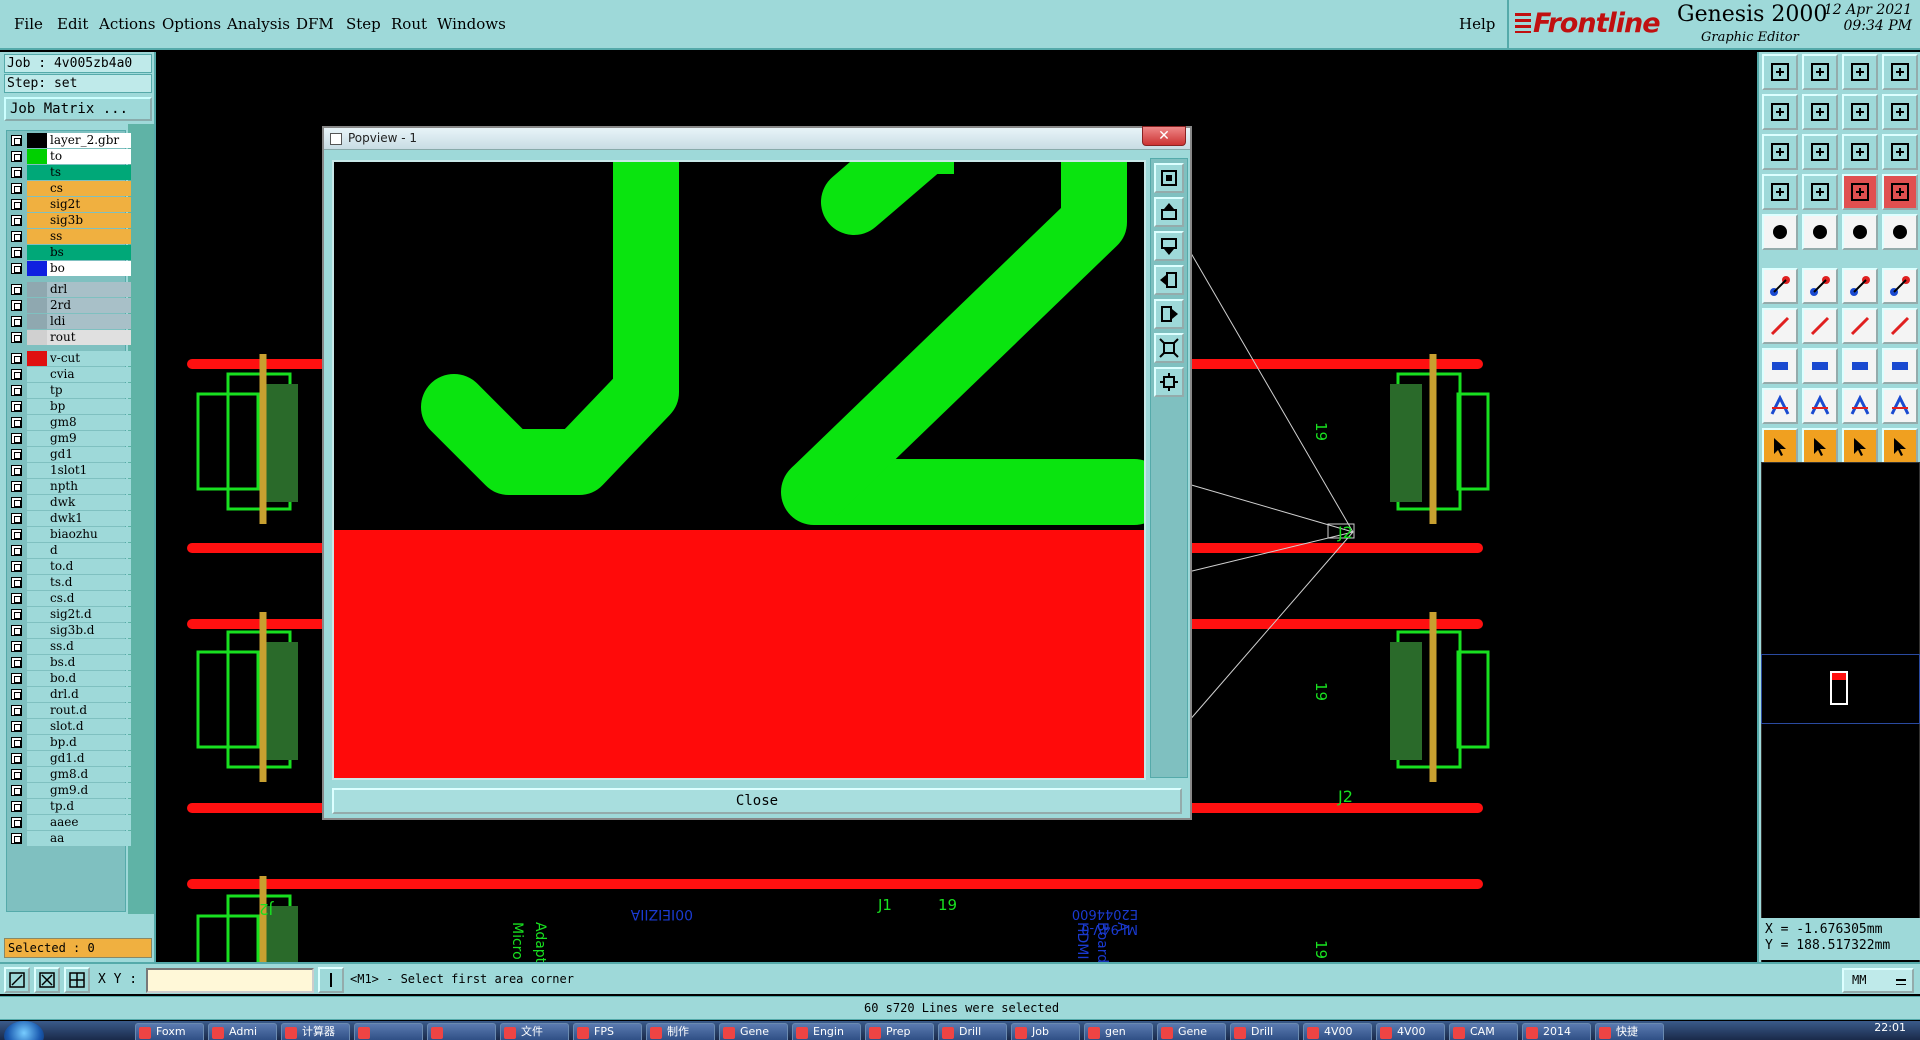 This screenshot has height=1040, width=1920. What do you see at coordinates (409, 24) in the screenshot?
I see `menu-rout: Rout` at bounding box center [409, 24].